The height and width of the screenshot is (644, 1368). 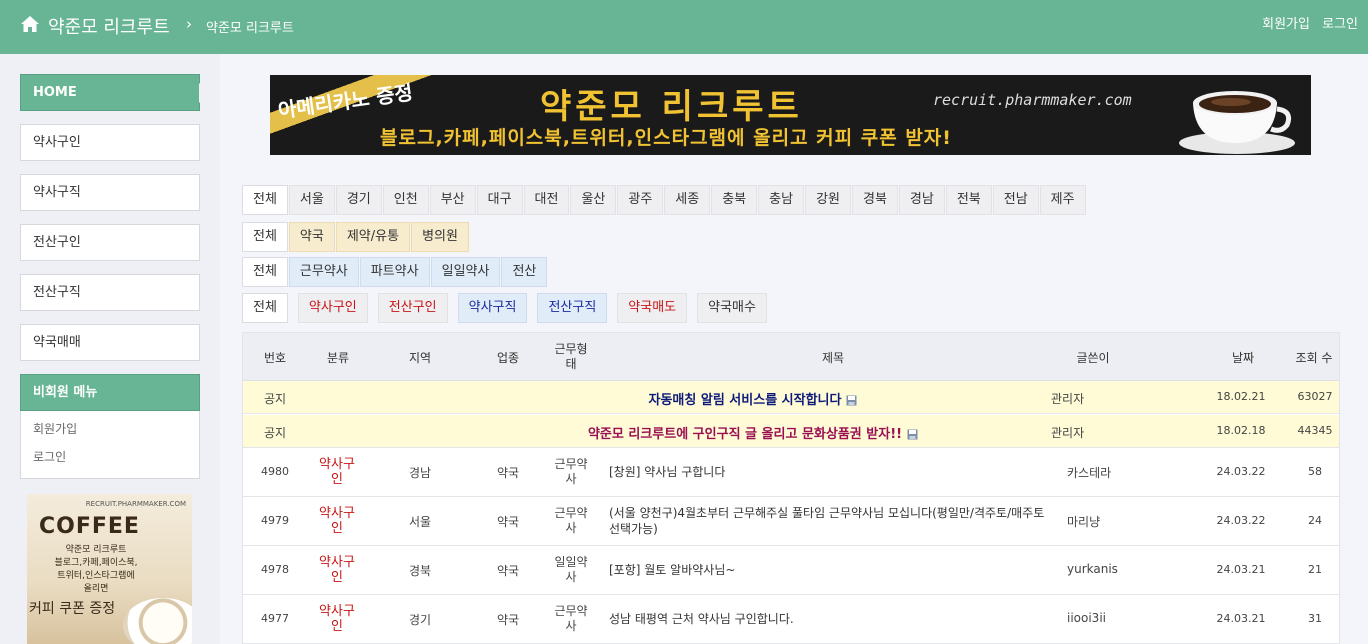 I want to click on sidebar-item-clerk-seeking: 전산구직, so click(x=110, y=292).